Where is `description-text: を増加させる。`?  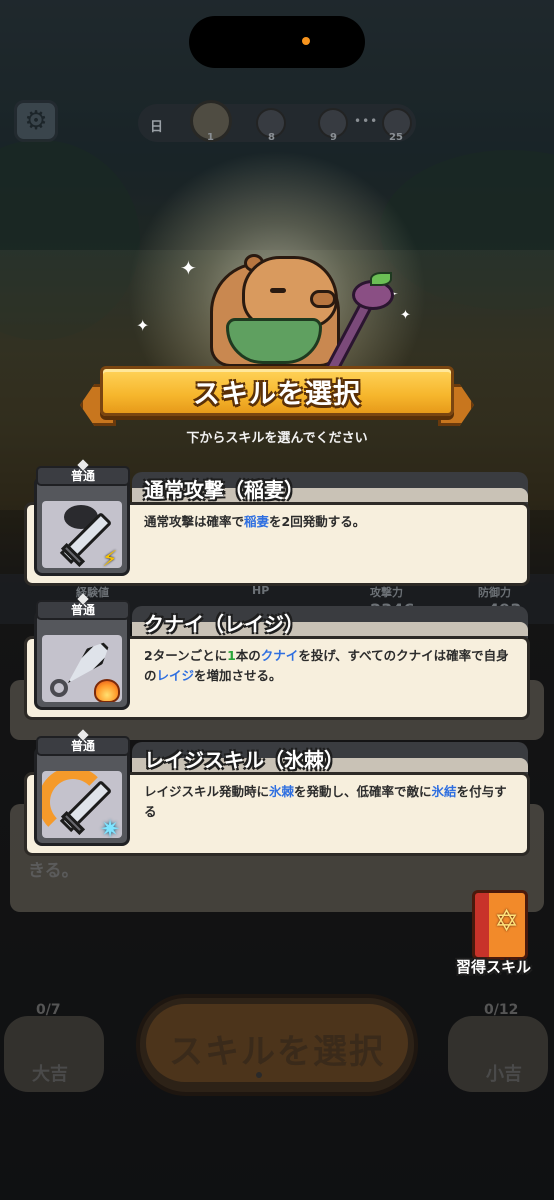 description-text: を増加させる。 is located at coordinates (238, 675).